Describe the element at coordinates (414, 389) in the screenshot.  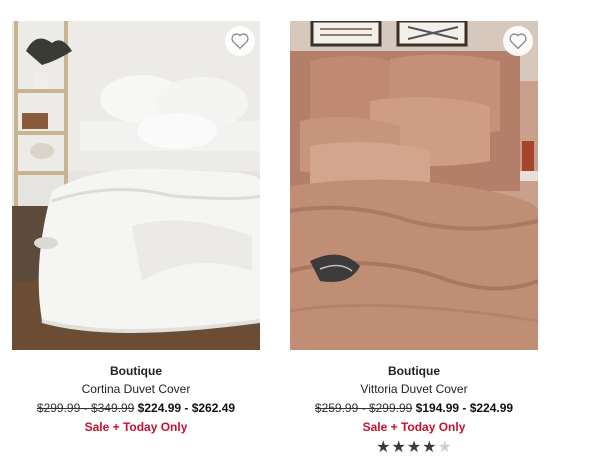
I see `product-name-link: Vittoria Duvet Cover` at that location.